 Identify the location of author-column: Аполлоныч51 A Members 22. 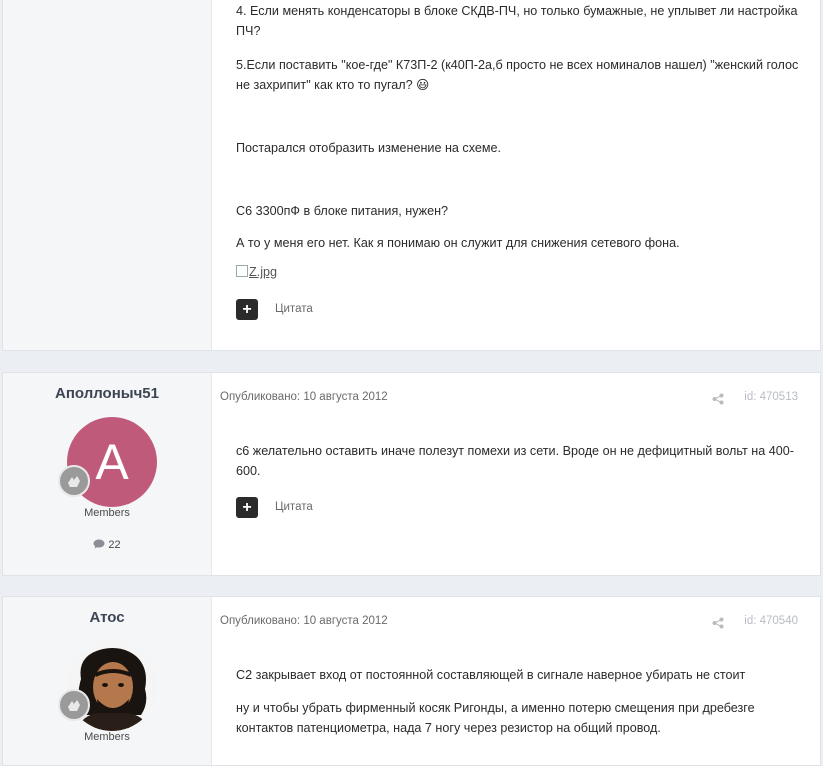
(107, 474).